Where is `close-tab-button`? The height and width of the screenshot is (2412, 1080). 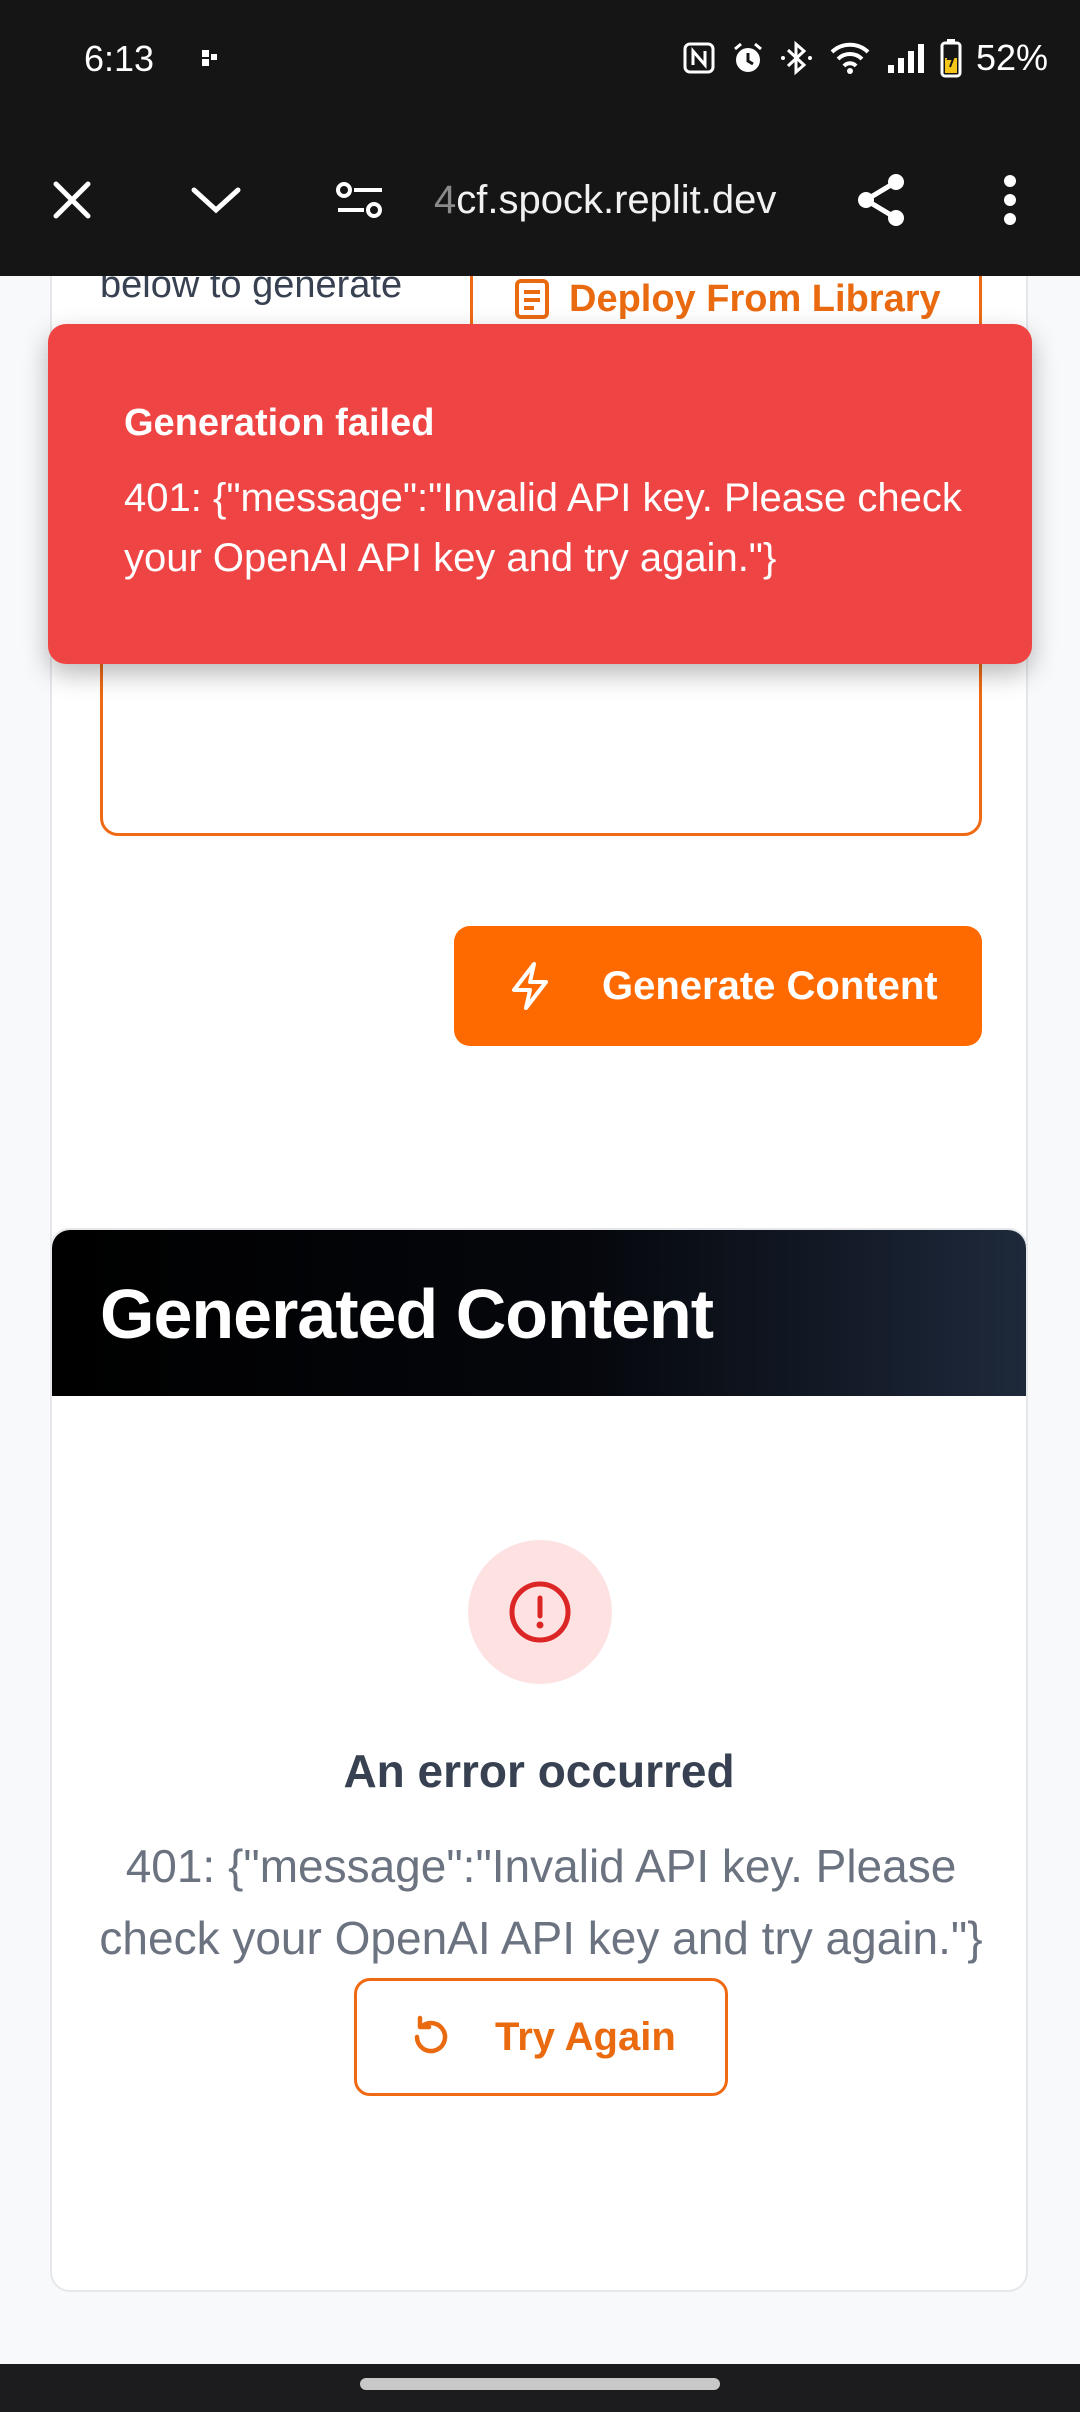 close-tab-button is located at coordinates (72, 200).